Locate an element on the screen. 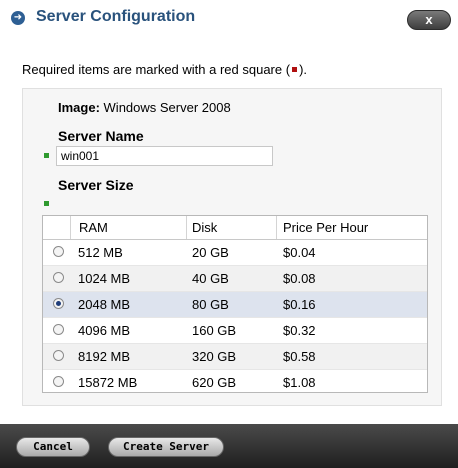  price-cell: $0.58 is located at coordinates (299, 356).